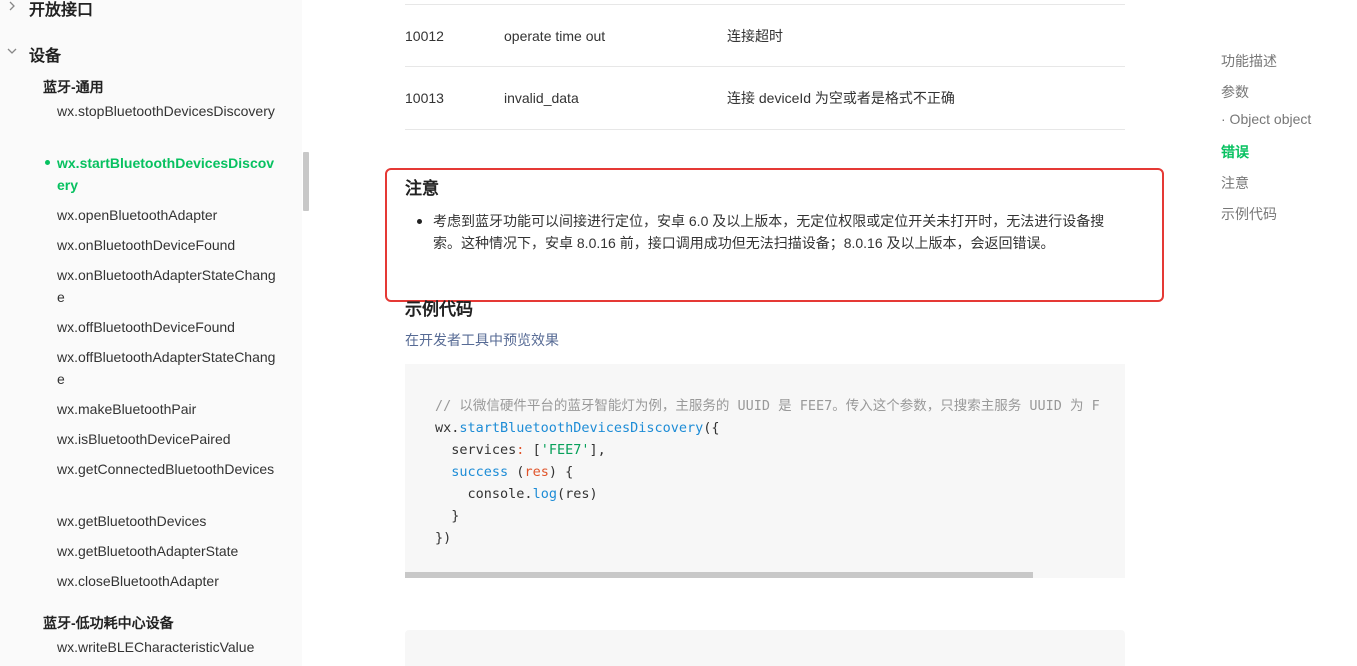 This screenshot has width=1357, height=666. What do you see at coordinates (541, 98) in the screenshot?
I see `error-name: invalid_data` at bounding box center [541, 98].